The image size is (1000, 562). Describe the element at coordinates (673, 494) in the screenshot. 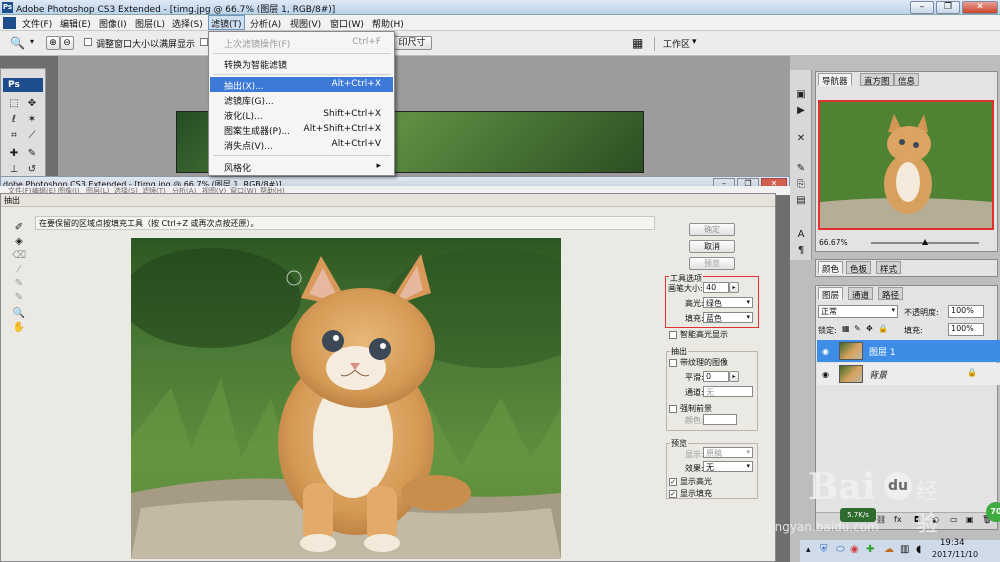

I see `show-fill-checkbox: ✓` at that location.